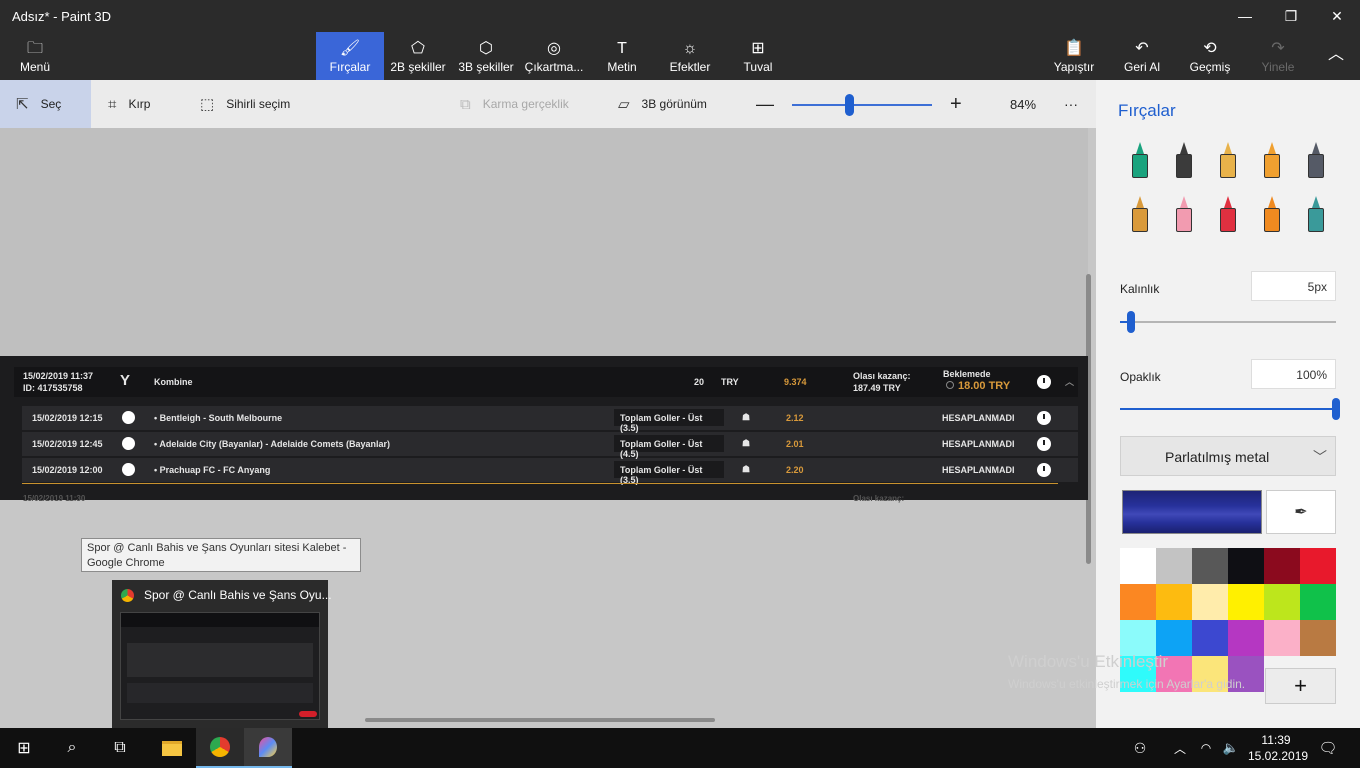  I want to click on redo-button: ↷ Yinele, so click(1278, 56).